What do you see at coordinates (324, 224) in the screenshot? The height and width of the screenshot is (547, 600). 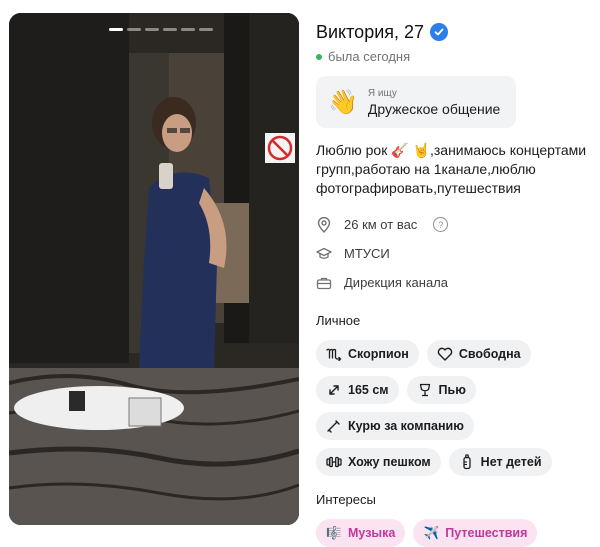 I see `location-pin-icon` at bounding box center [324, 224].